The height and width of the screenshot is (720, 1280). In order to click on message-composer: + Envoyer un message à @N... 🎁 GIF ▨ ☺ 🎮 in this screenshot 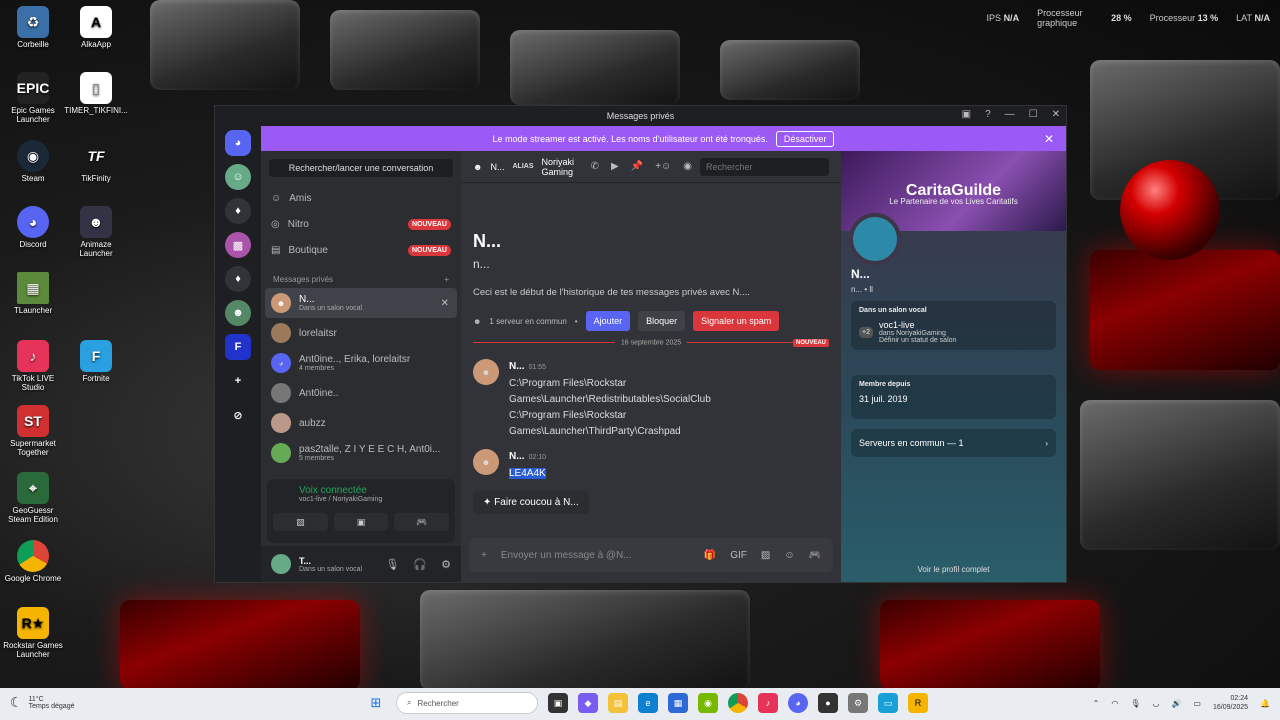, I will do `click(651, 555)`.